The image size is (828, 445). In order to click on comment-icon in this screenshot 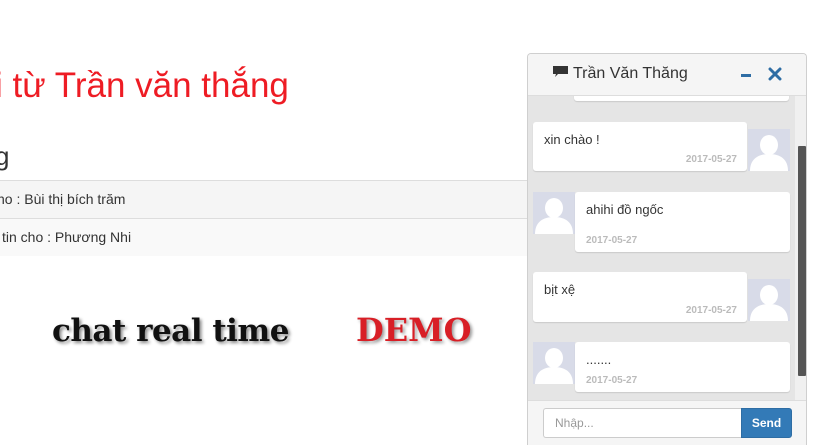, I will do `click(560, 71)`.